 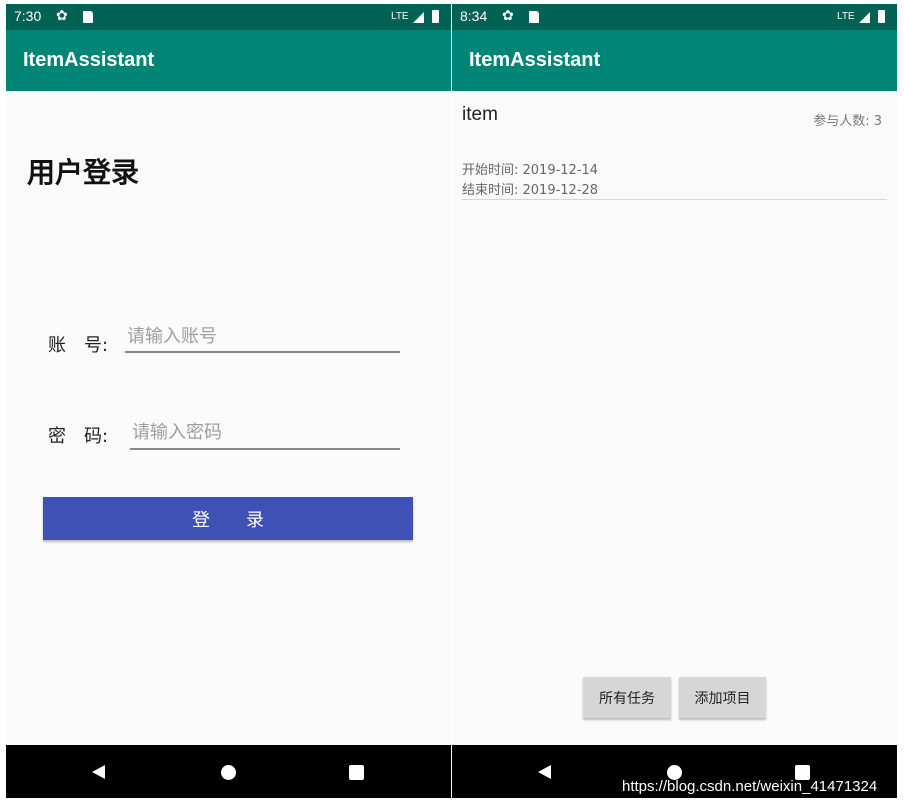 What do you see at coordinates (474, 16) in the screenshot?
I see `status-time: 8:34` at bounding box center [474, 16].